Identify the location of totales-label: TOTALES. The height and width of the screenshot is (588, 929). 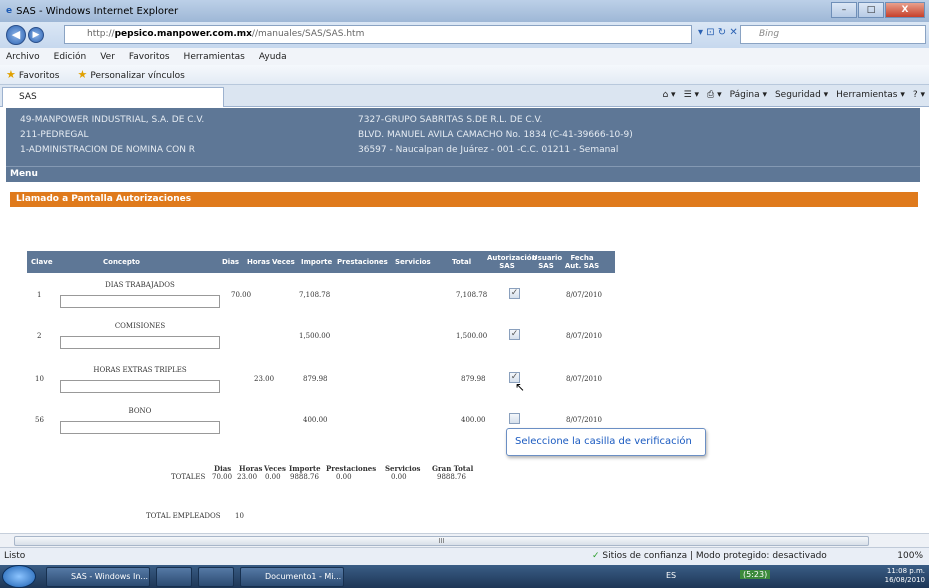
(188, 477).